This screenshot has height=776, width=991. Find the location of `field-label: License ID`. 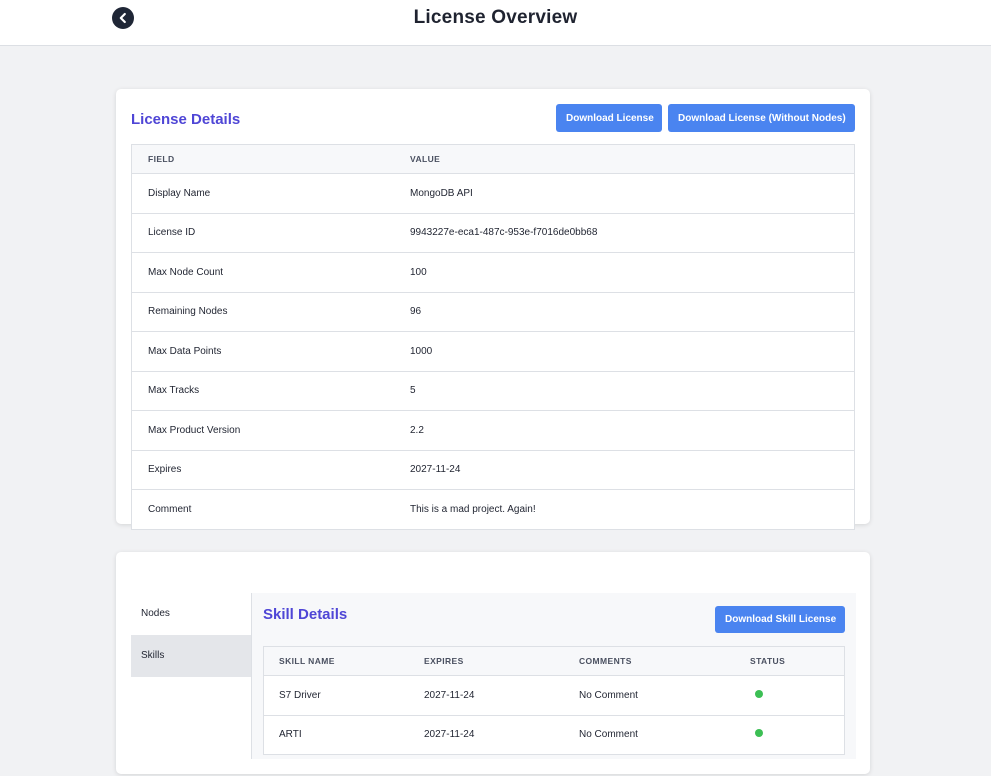

field-label: License ID is located at coordinates (262, 233).